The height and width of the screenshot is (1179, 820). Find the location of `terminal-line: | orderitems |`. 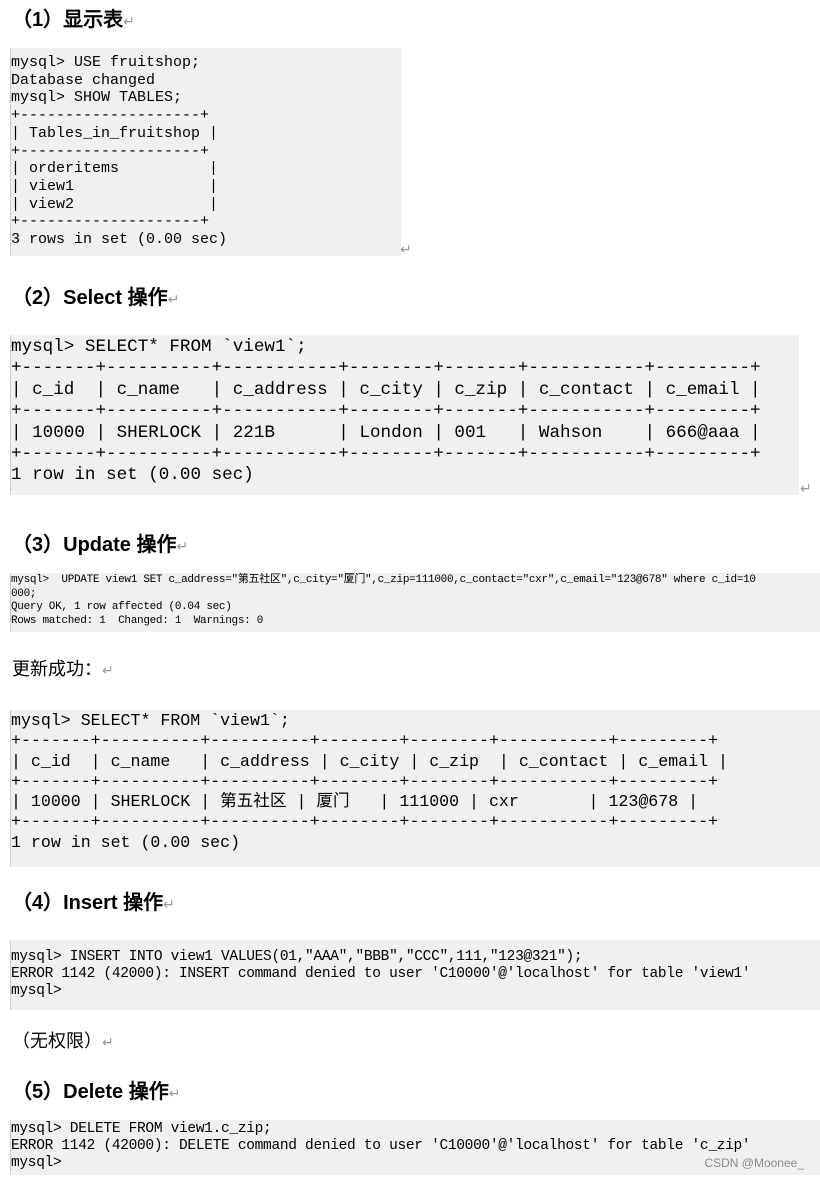

terminal-line: | orderitems | is located at coordinates (115, 169).